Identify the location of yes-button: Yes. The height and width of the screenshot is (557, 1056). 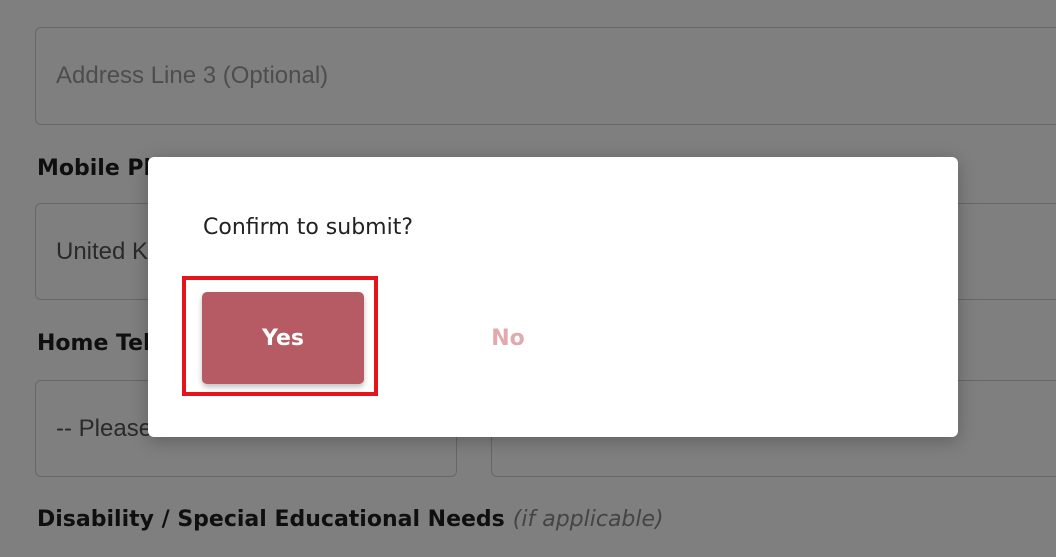
(283, 338).